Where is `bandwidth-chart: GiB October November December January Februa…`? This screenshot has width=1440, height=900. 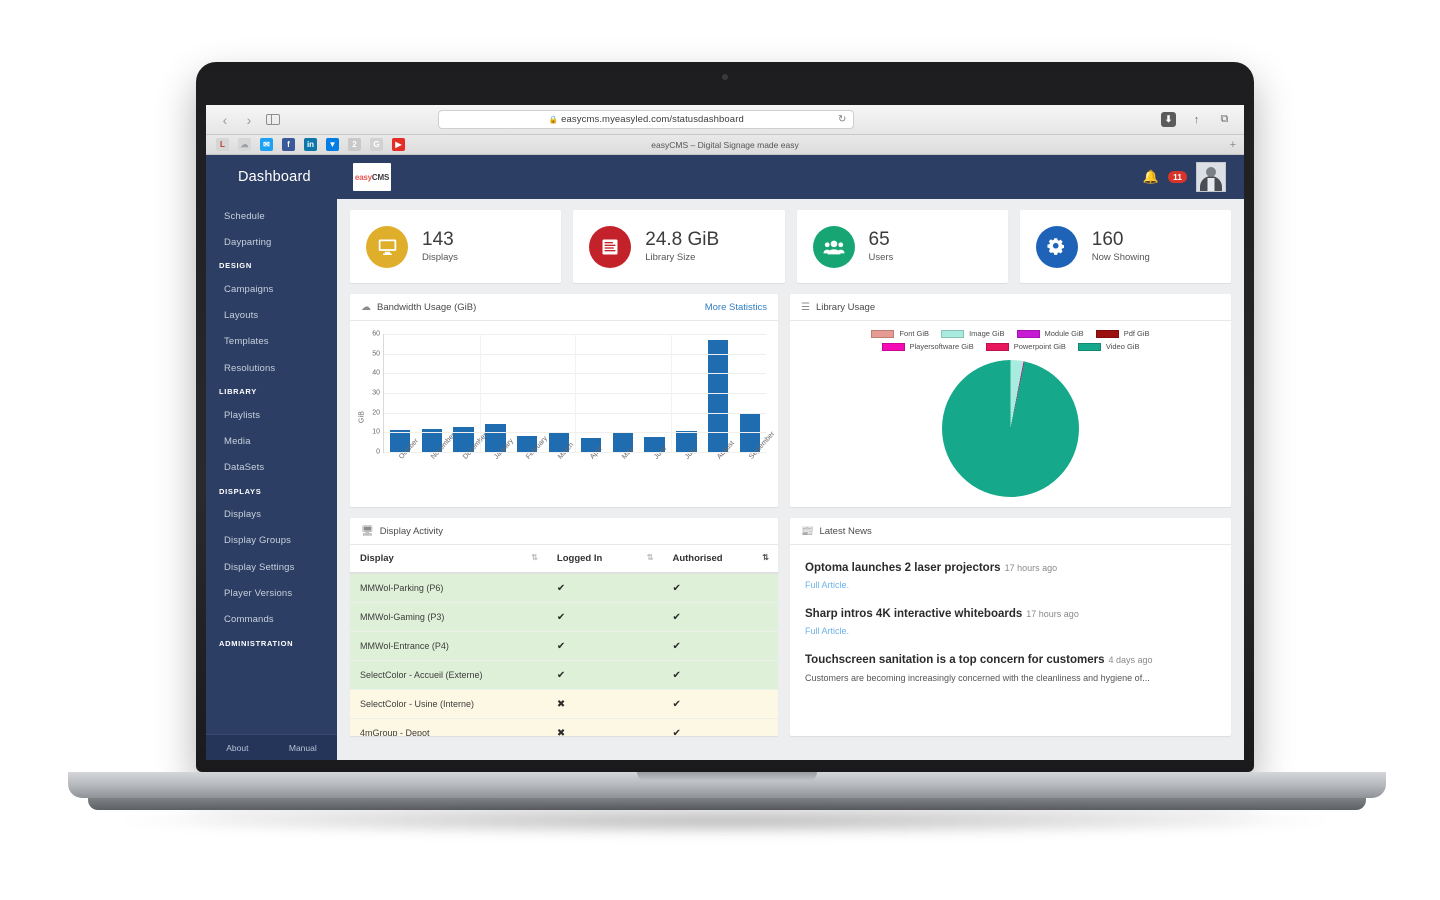
bandwidth-chart: GiB October November December January Februa… is located at coordinates (564, 414).